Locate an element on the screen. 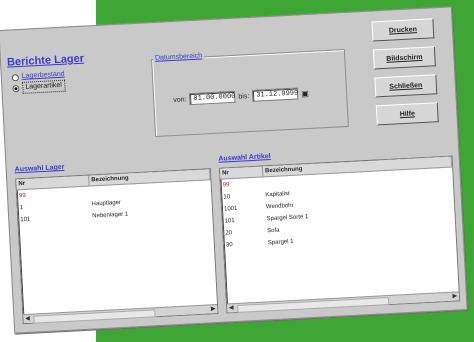 The image size is (474, 342). radio-label: Lagerartikel is located at coordinates (44, 86).